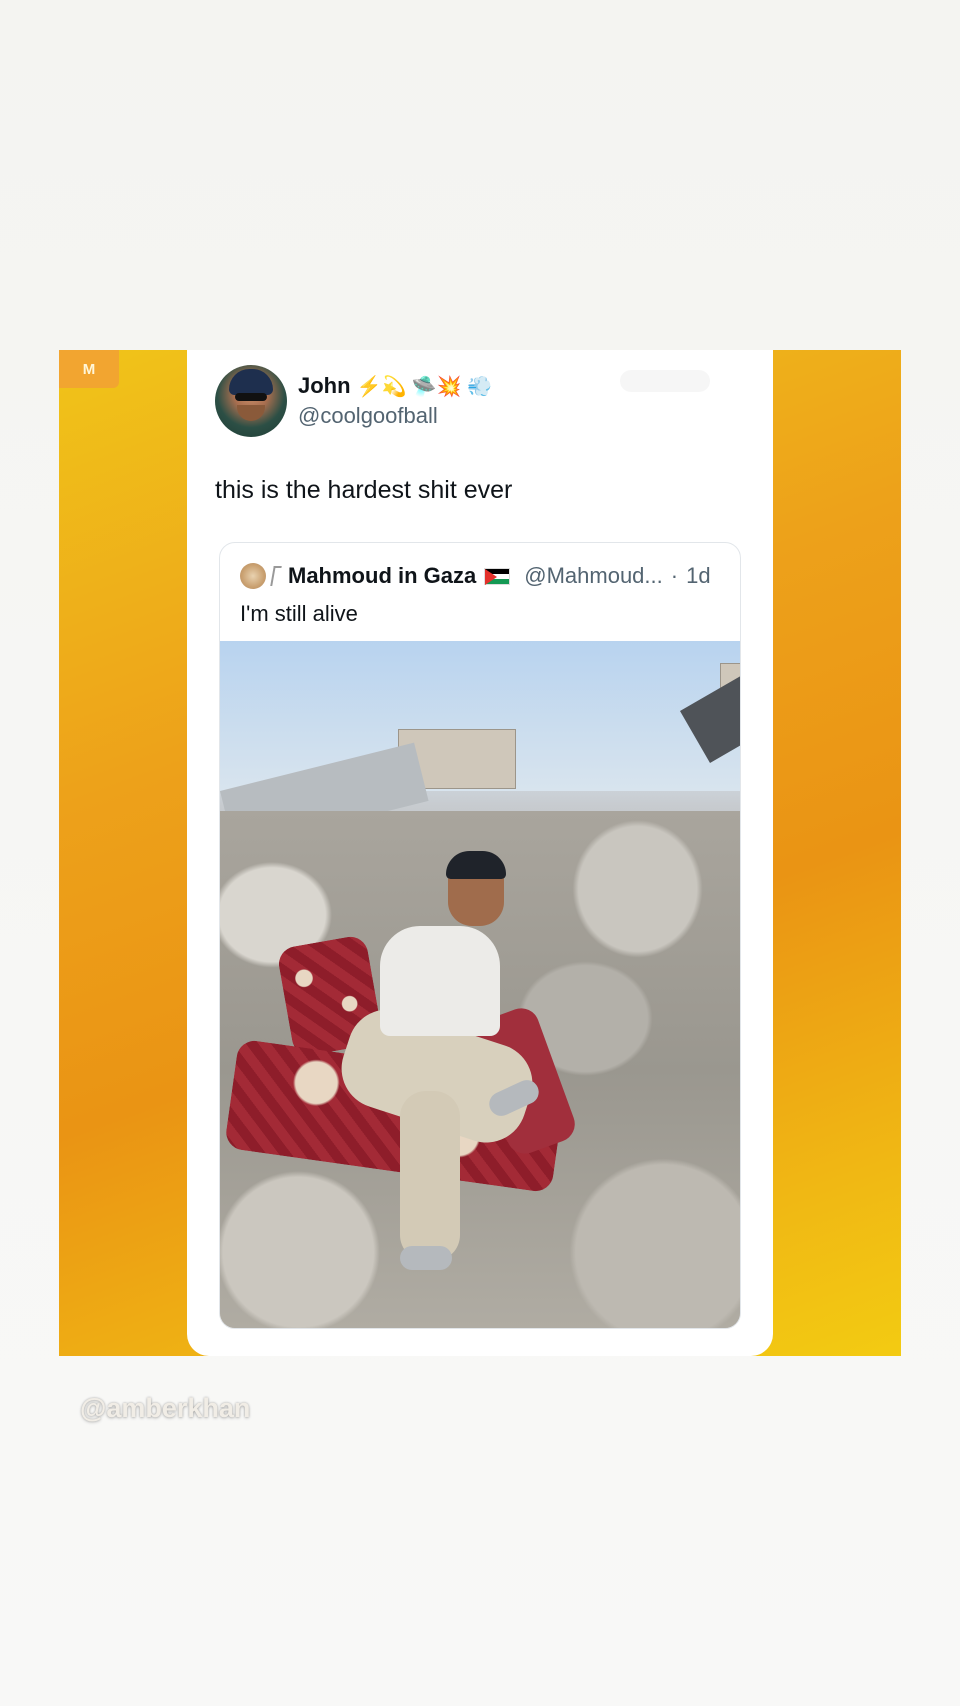 The width and height of the screenshot is (960, 1706). What do you see at coordinates (253, 576) in the screenshot?
I see `quoted-author-avatar` at bounding box center [253, 576].